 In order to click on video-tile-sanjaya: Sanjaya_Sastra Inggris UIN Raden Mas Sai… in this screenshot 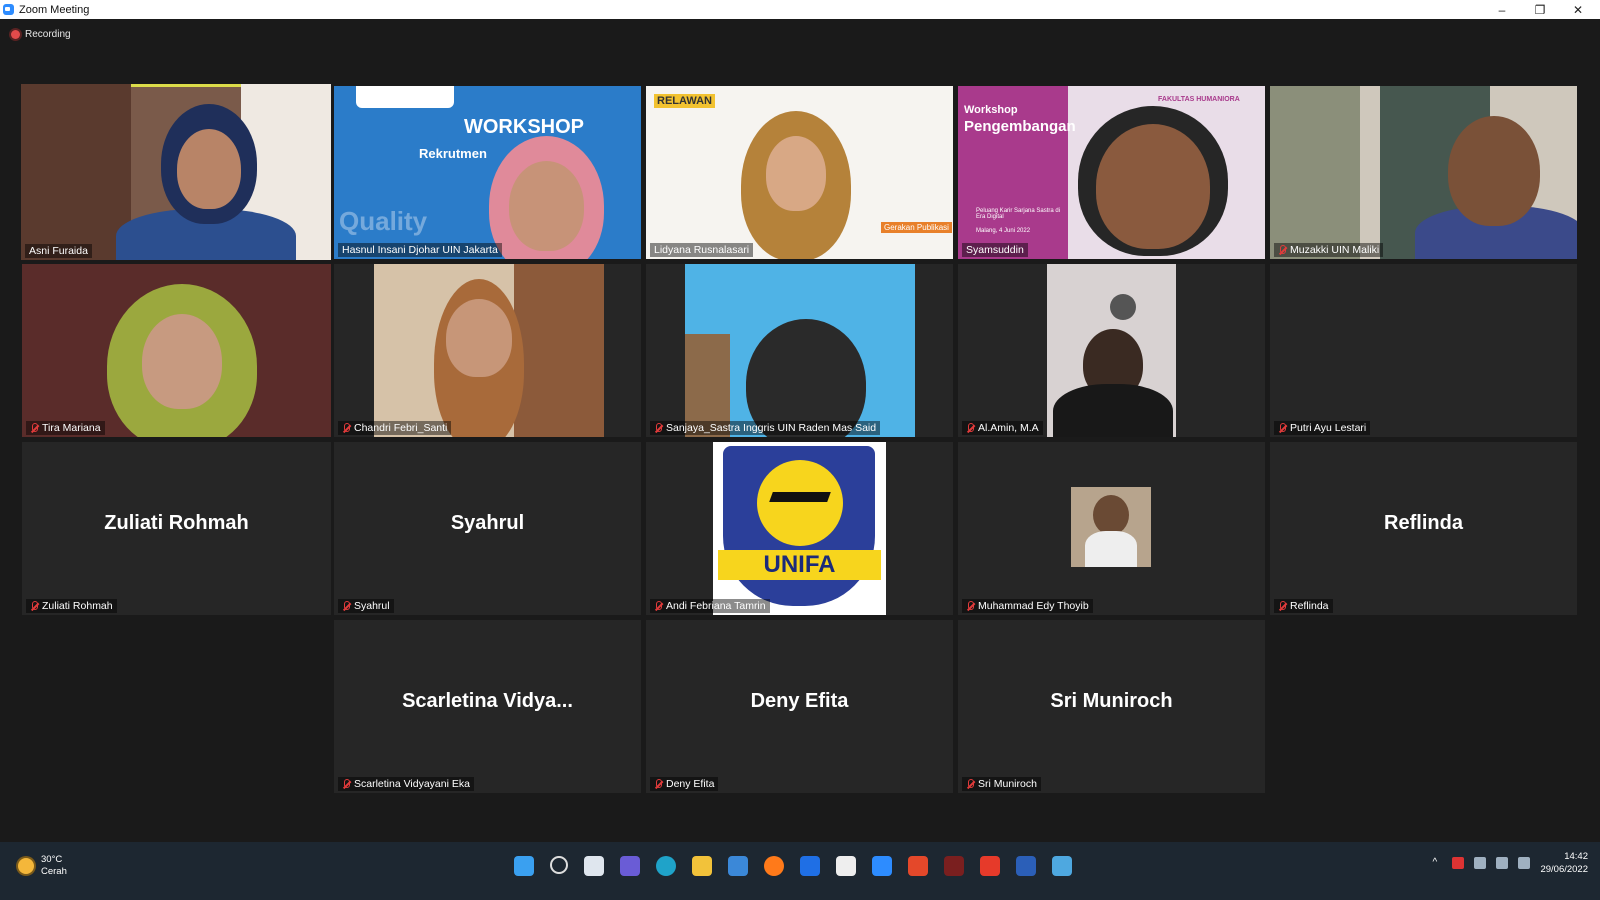, I will do `click(799, 350)`.